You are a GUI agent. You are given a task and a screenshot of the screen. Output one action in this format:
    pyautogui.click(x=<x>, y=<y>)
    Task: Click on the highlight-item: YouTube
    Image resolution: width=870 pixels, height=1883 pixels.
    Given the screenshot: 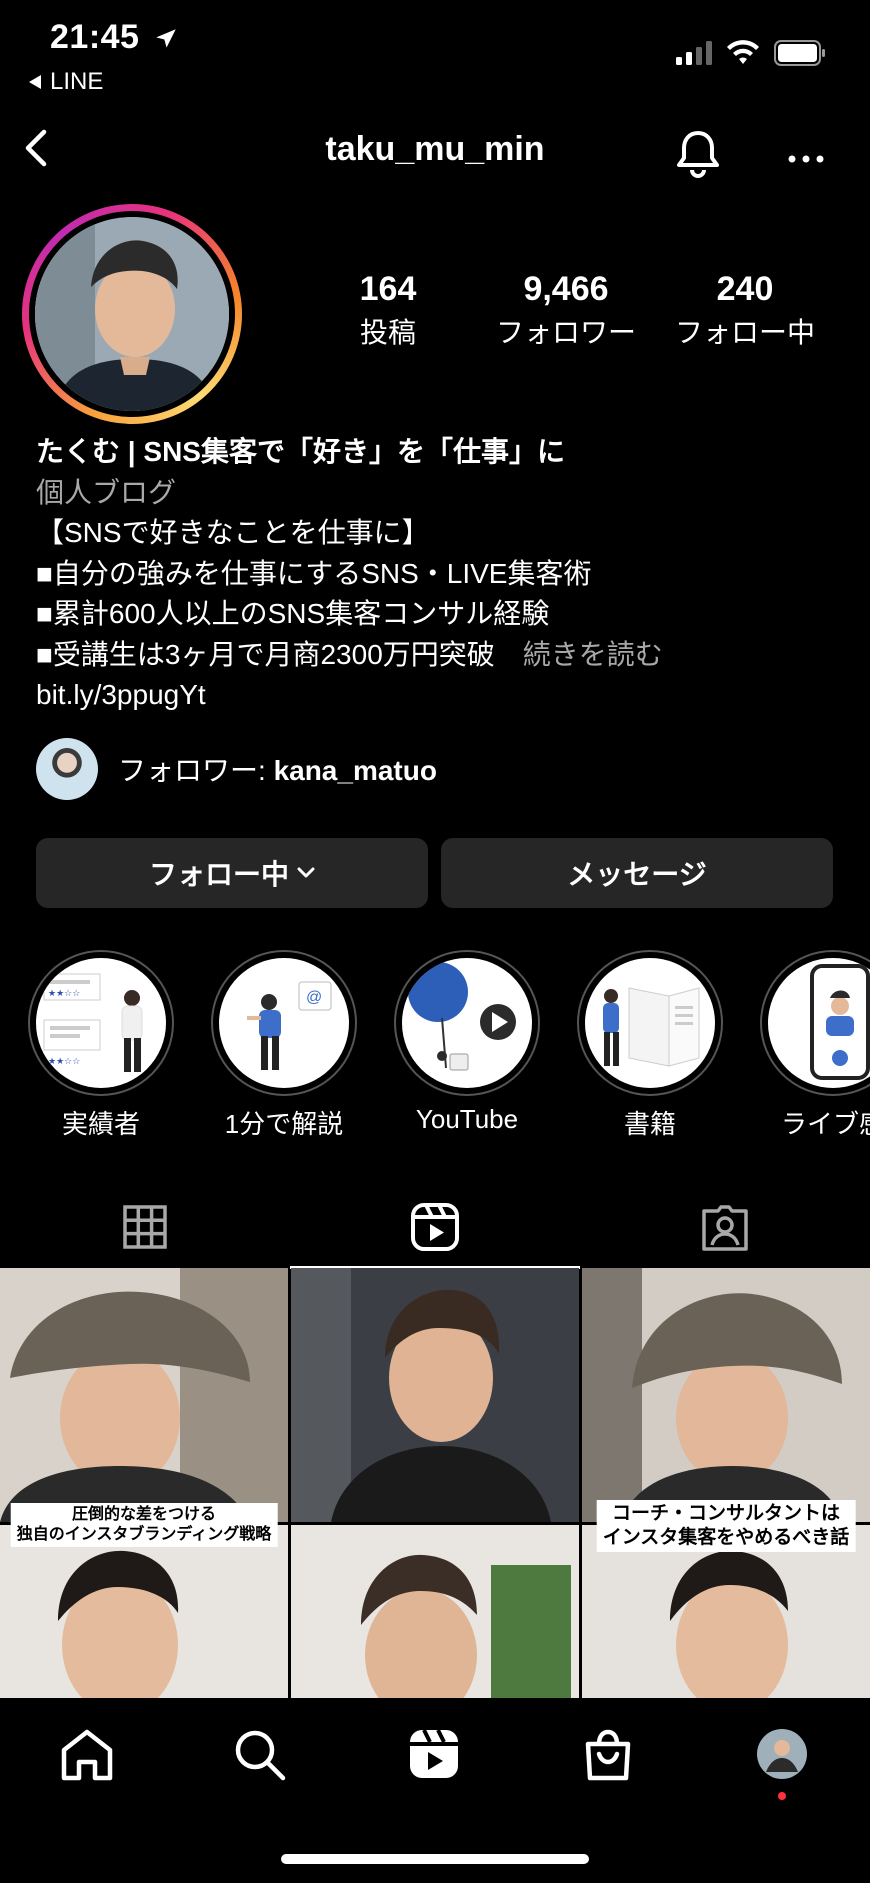 What is the action you would take?
    pyautogui.click(x=467, y=1042)
    